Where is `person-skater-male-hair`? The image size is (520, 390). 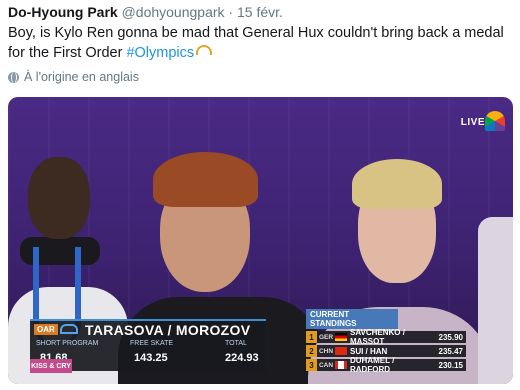
person-skater-male-hair is located at coordinates (205, 179).